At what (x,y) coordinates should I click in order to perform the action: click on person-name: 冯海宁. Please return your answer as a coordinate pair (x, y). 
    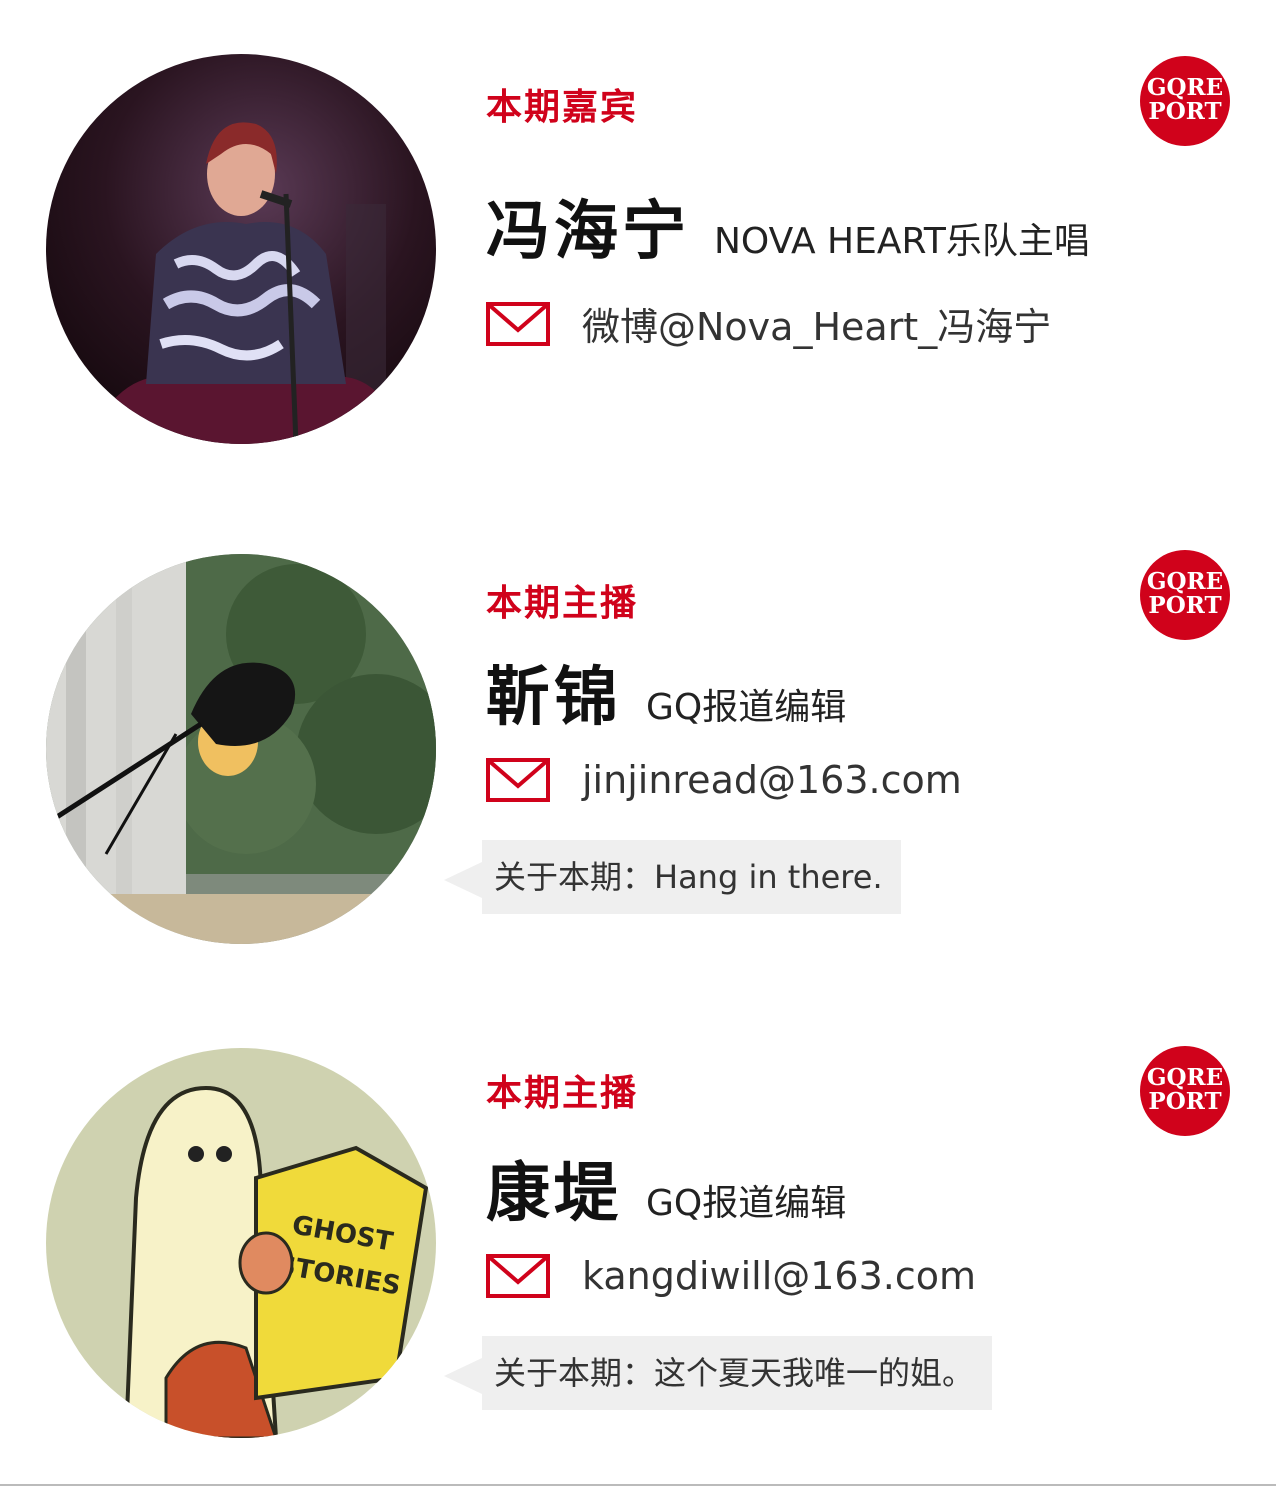
    Looking at the image, I should click on (588, 232).